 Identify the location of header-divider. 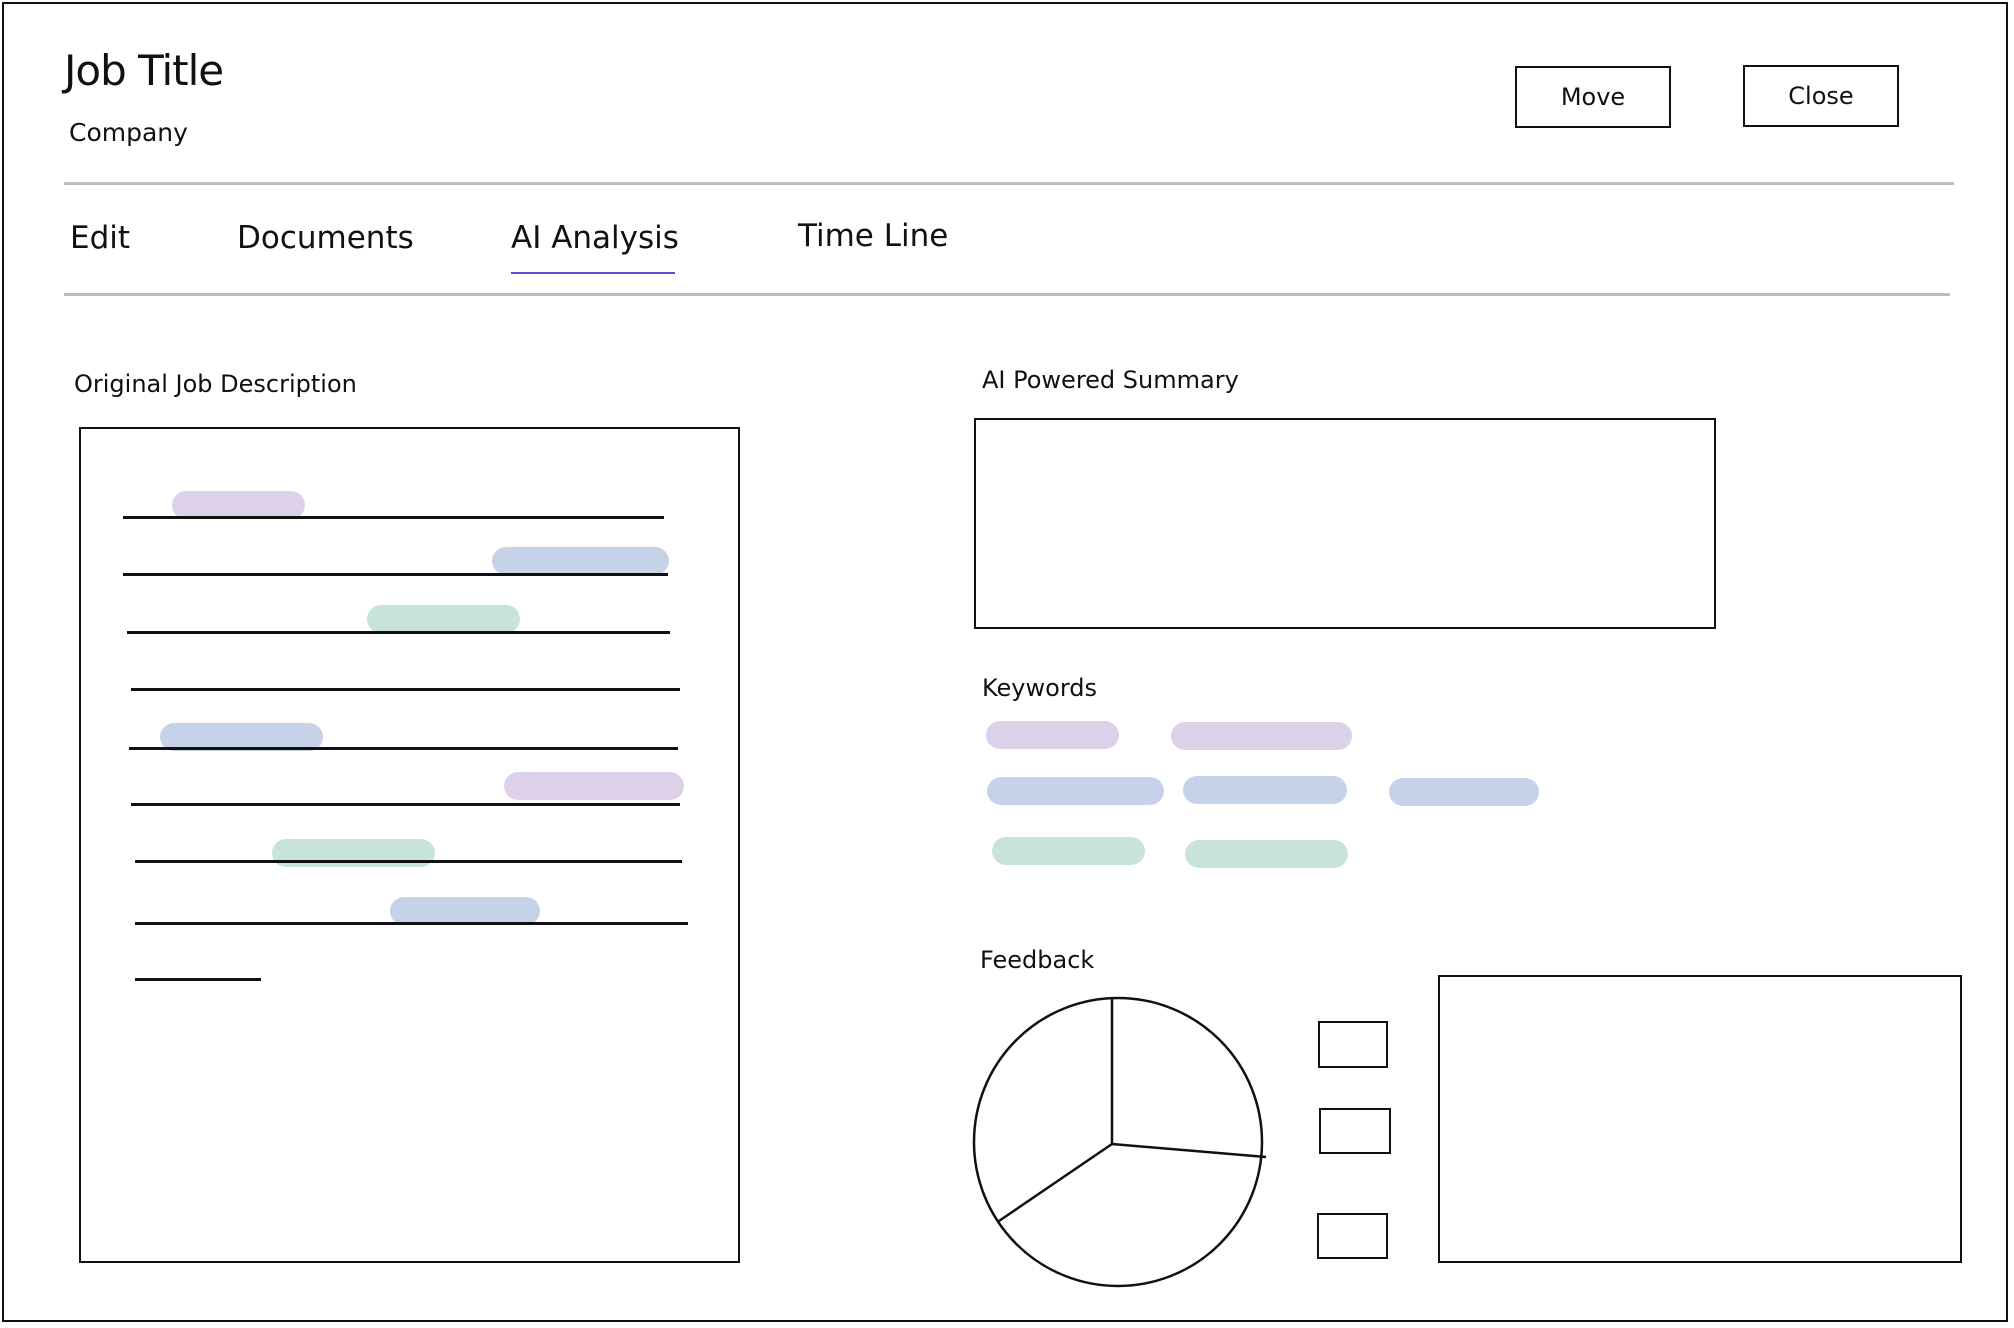
(1009, 183).